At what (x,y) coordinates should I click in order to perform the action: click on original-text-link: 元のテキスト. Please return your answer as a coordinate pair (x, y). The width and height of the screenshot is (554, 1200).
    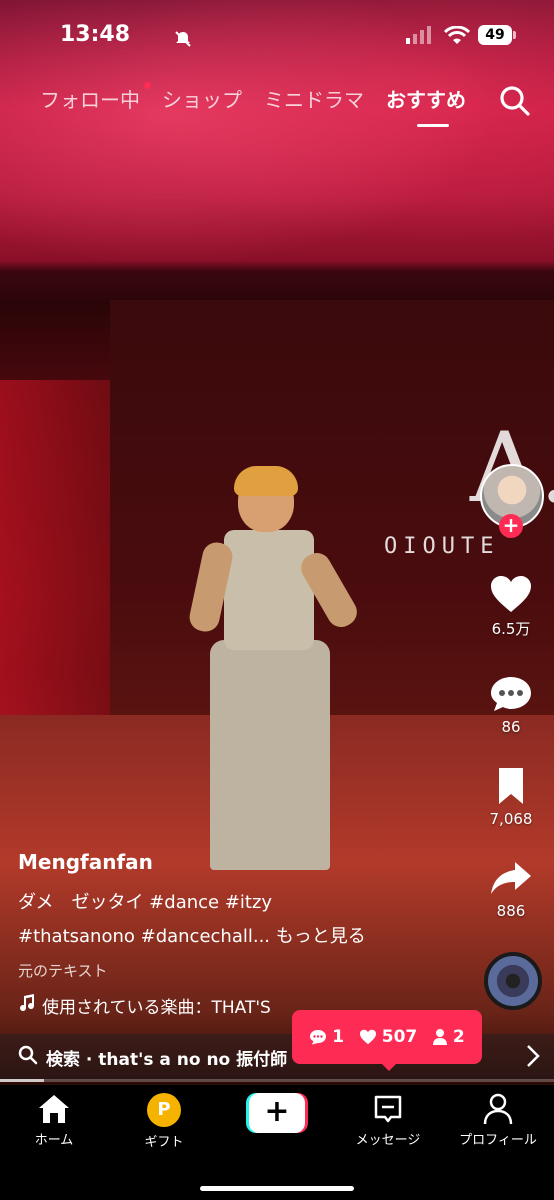
    Looking at the image, I should click on (228, 970).